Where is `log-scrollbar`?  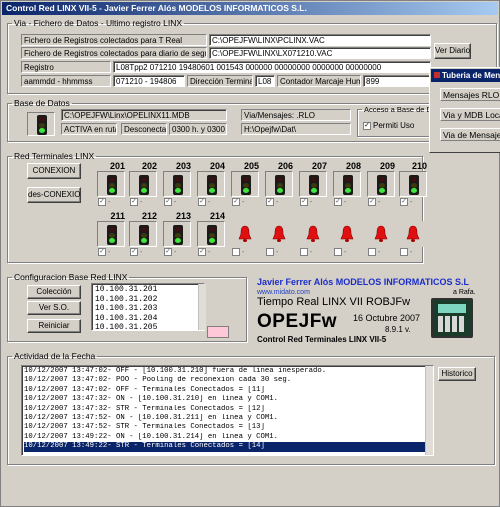
log-scrollbar is located at coordinates (429, 410).